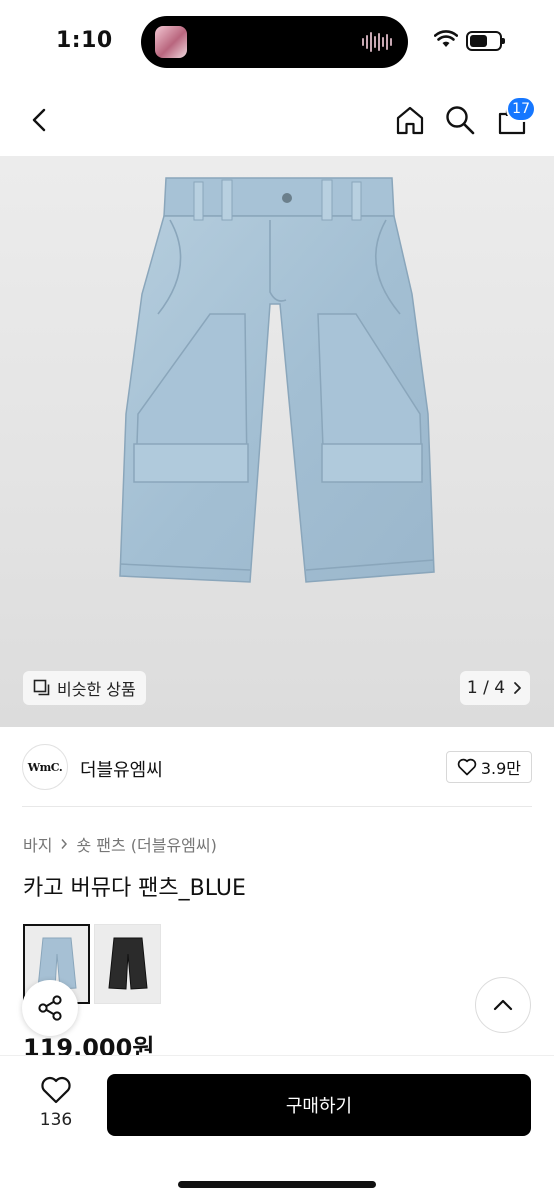 The height and width of the screenshot is (1200, 554). I want to click on wishlist-button: 136, so click(56, 1103).